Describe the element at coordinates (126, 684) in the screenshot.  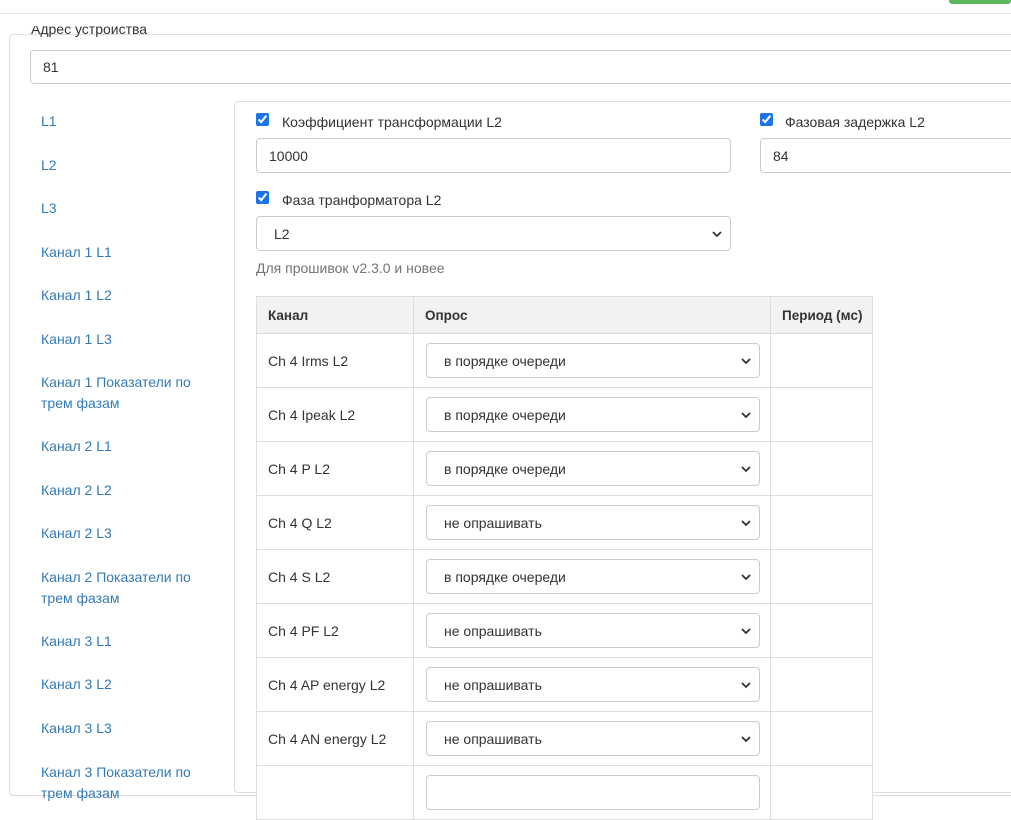
I see `nav-item: Канал 3 L2` at that location.